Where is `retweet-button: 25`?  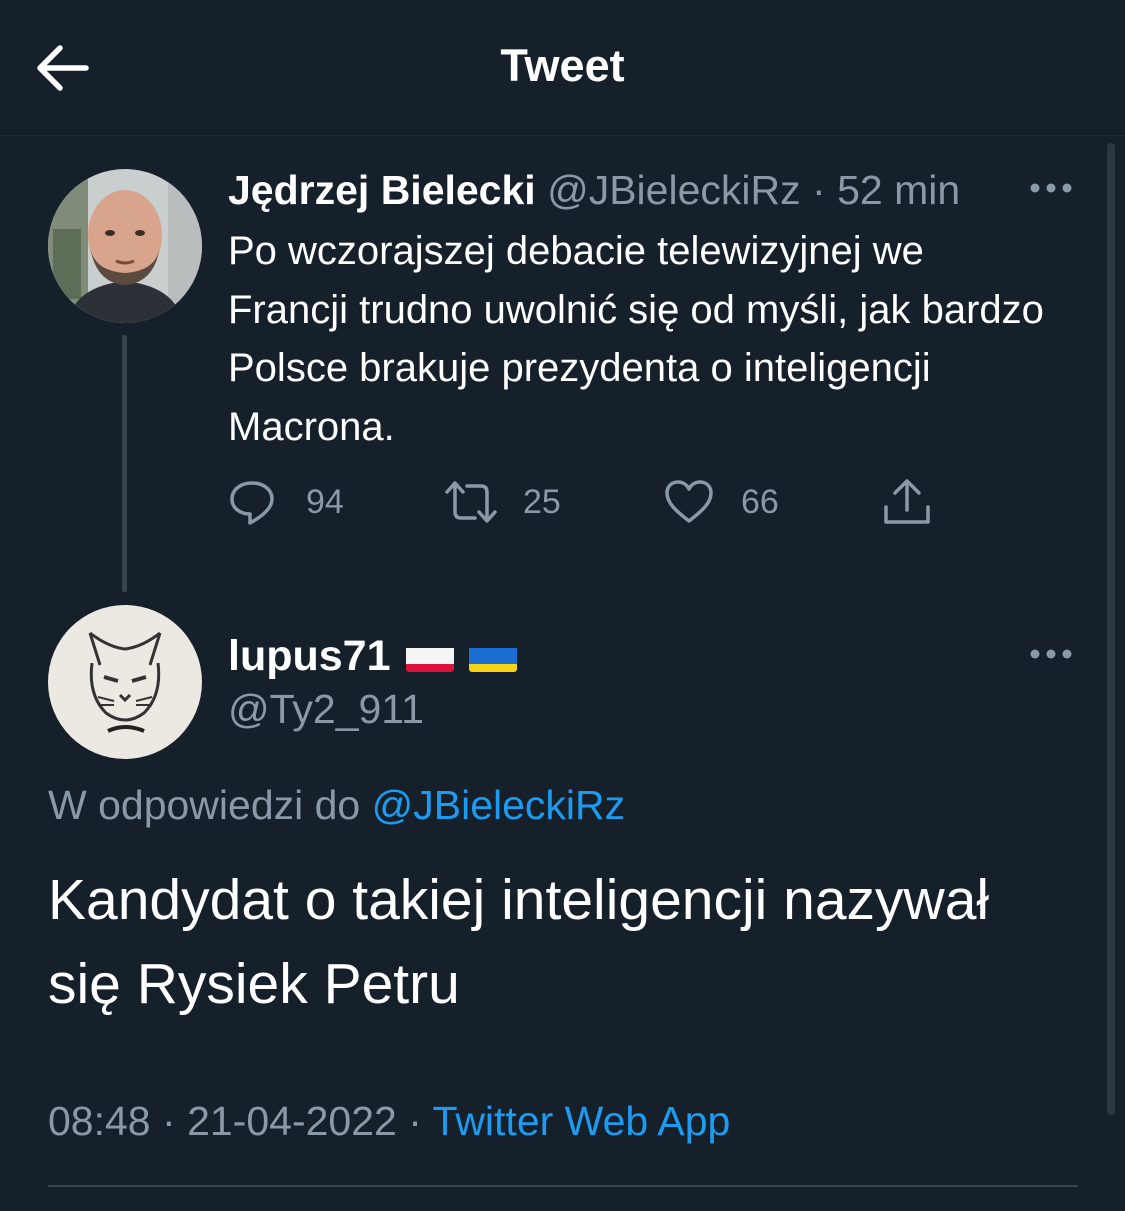 retweet-button: 25 is located at coordinates (502, 502).